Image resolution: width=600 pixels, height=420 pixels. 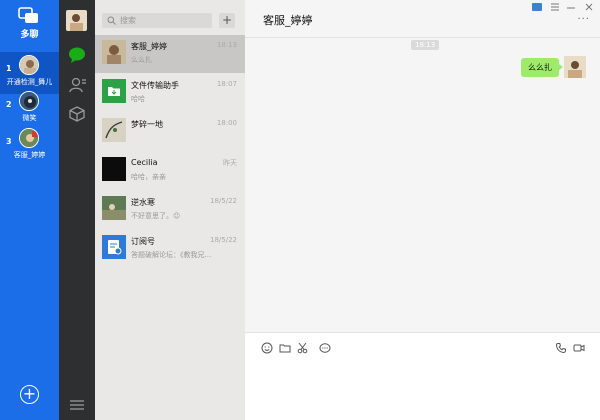 I want to click on account-index: 3, so click(x=9, y=141).